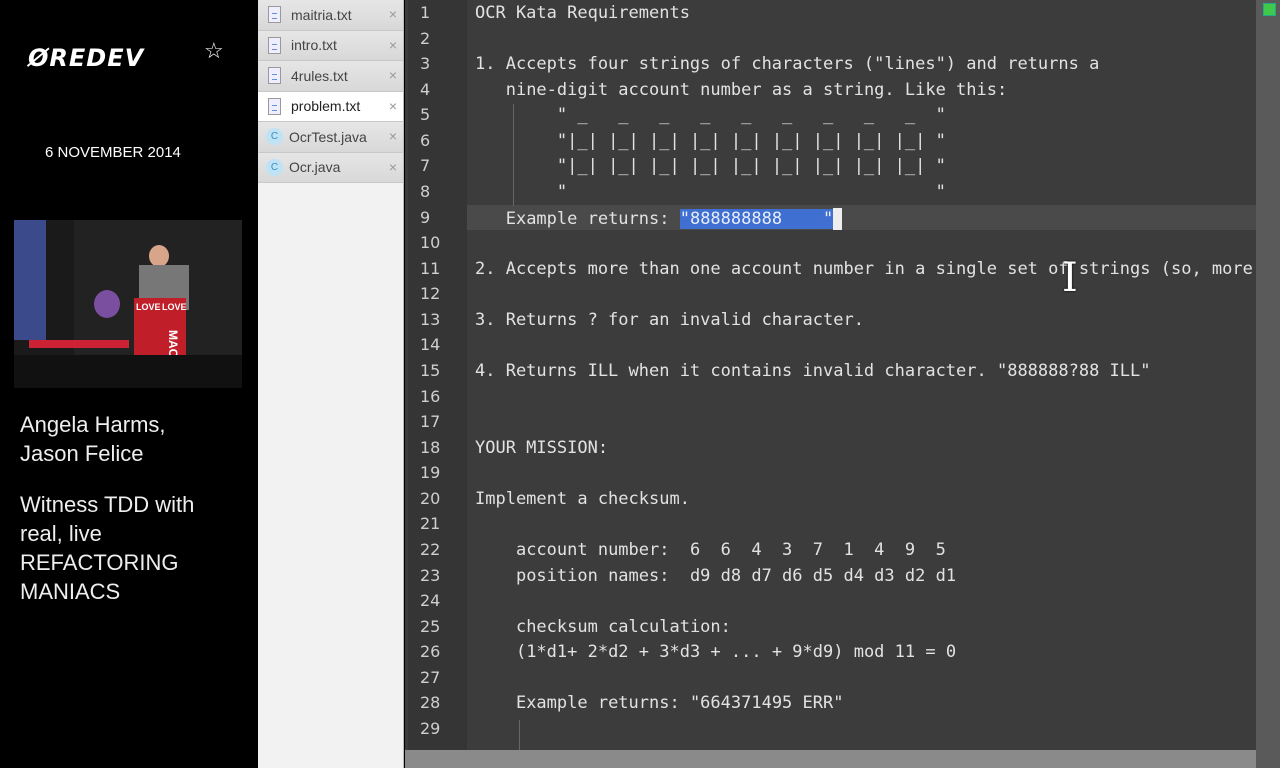 The image size is (1280, 768). I want to click on talk-title-line: real, live, so click(61, 533).